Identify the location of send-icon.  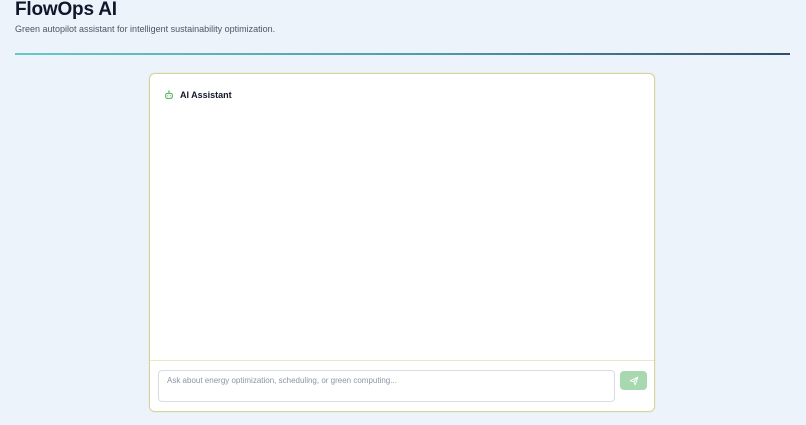
(633, 380).